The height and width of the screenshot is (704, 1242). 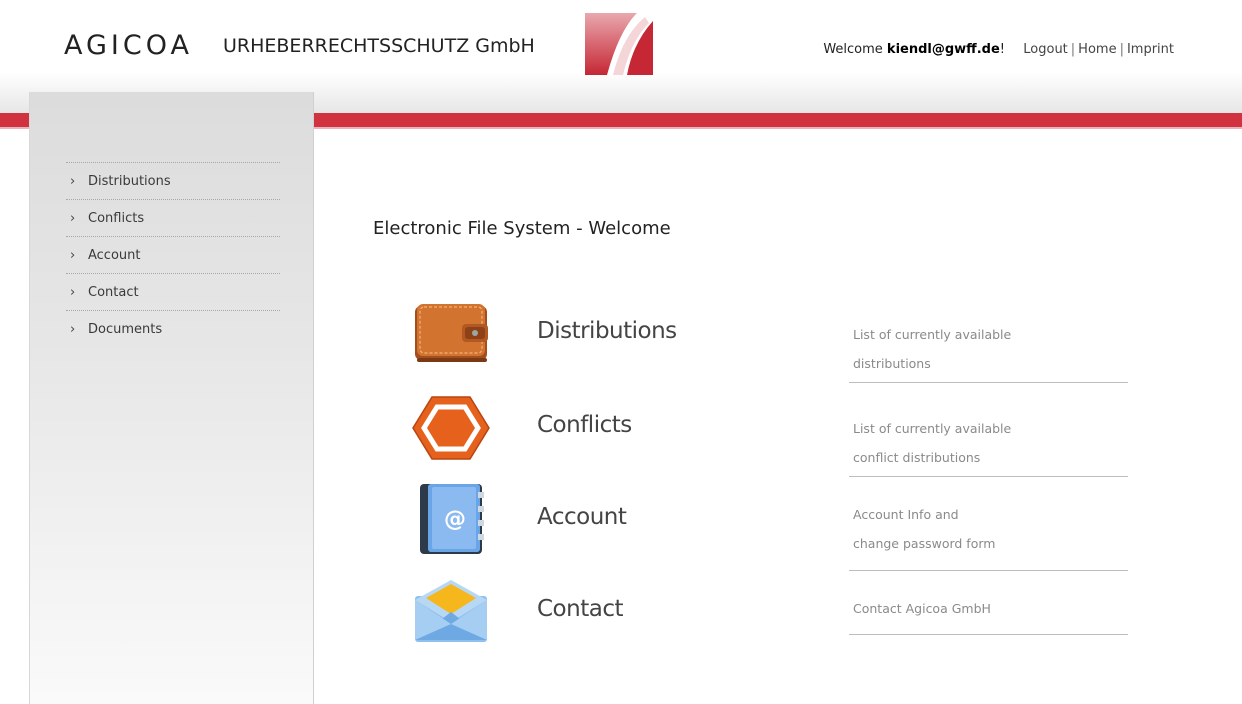 I want to click on sidebar-item-label: Contact, so click(x=113, y=292).